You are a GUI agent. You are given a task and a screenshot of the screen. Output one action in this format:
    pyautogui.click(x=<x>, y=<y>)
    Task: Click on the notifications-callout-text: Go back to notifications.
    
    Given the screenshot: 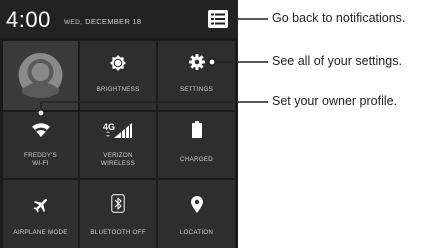 What is the action you would take?
    pyautogui.click(x=339, y=18)
    